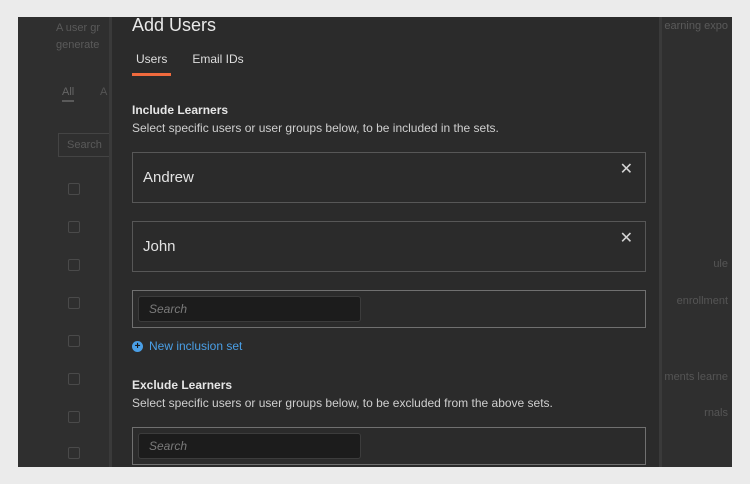 This screenshot has height=484, width=750. What do you see at coordinates (104, 92) in the screenshot?
I see `background-tab: A` at bounding box center [104, 92].